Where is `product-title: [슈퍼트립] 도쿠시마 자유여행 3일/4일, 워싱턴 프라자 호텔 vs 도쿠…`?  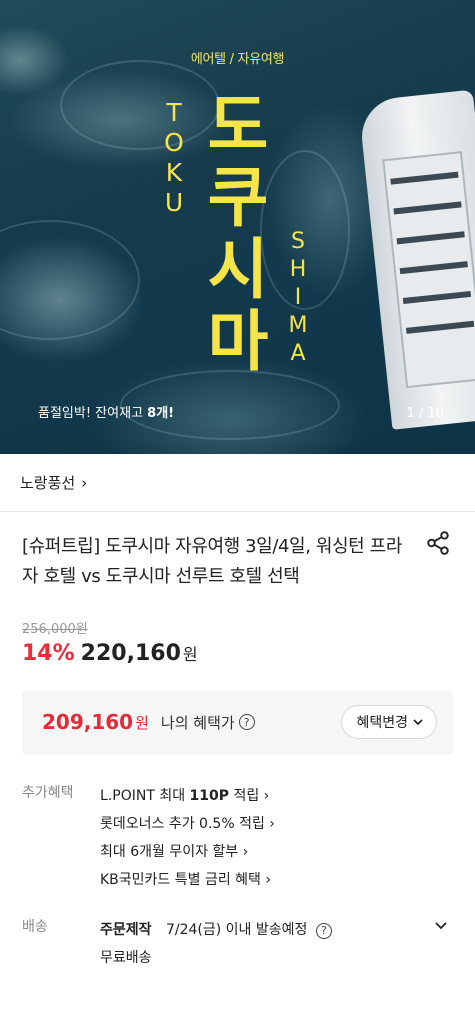
product-title: [슈퍼트립] 도쿠시마 자유여행 3일/4일, 워싱턴 프라자 호텔 vs 도쿠… is located at coordinates (212, 561).